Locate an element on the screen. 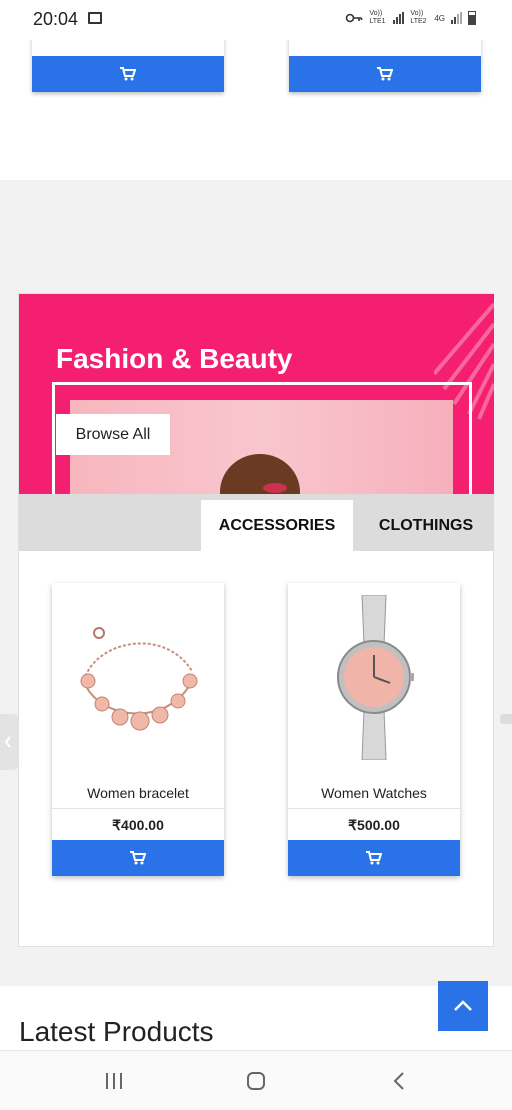 The image size is (512, 1110). product-card: Women Watches ₹500.00 is located at coordinates (374, 729).